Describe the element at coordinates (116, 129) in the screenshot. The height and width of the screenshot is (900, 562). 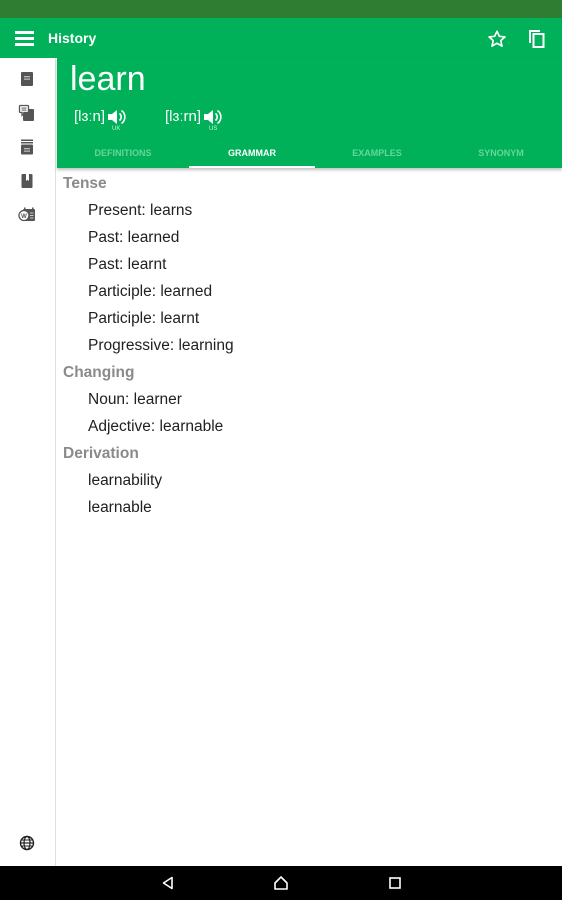
I see `region-label-uk: UK` at that location.